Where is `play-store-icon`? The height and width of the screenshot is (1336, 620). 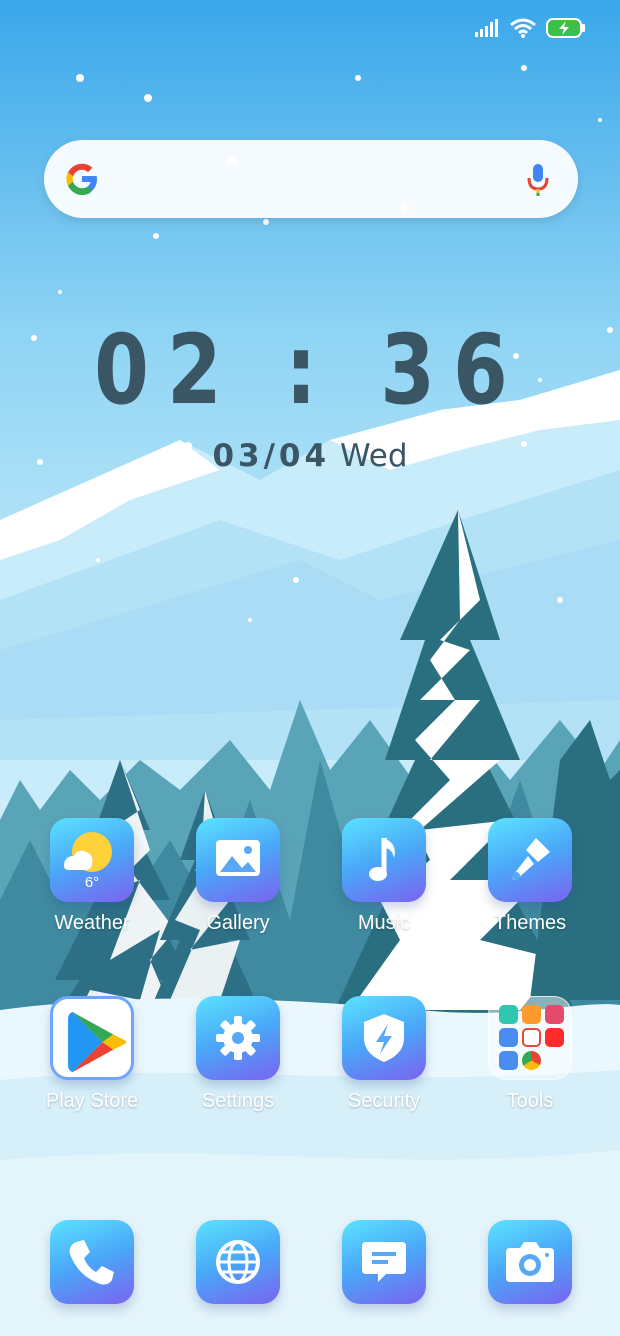
play-store-icon is located at coordinates (92, 1038).